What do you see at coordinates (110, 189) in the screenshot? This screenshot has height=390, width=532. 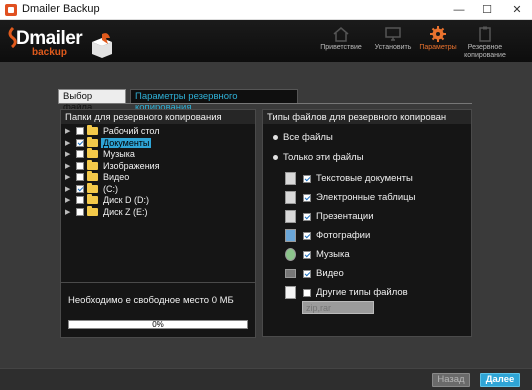 I see `folder-name: (C:)` at bounding box center [110, 189].